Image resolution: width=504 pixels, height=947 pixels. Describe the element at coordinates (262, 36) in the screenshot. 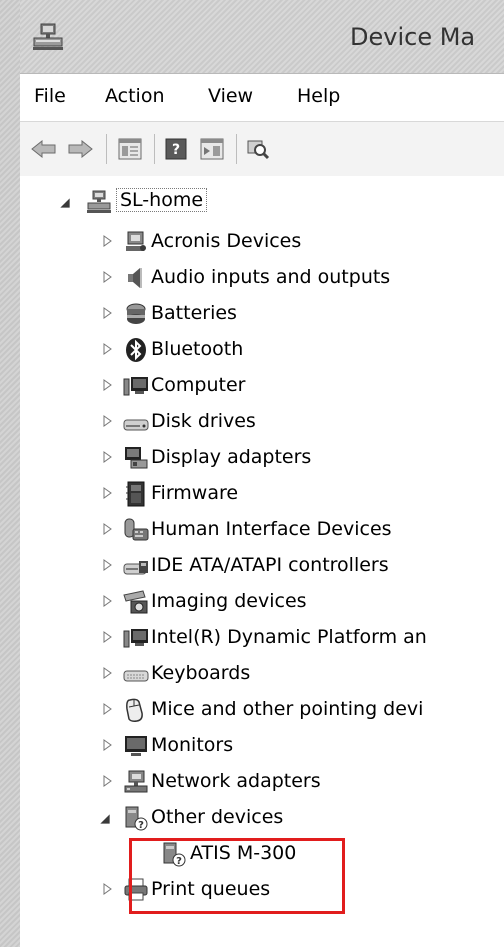

I see `title-bar: Device Ma` at that location.